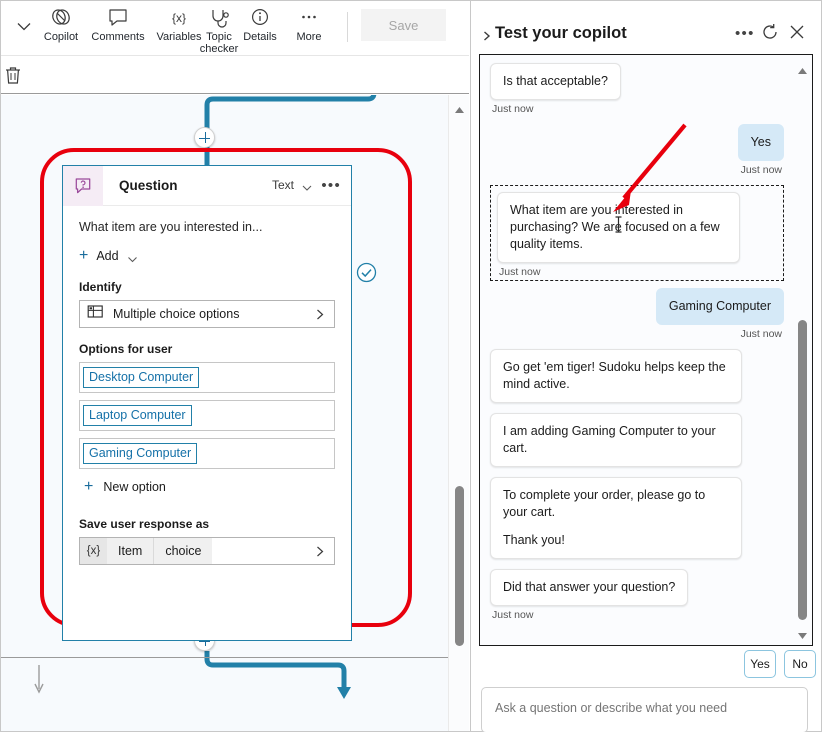 This screenshot has width=822, height=732. What do you see at coordinates (224, 657) in the screenshot?
I see `canvas-section-divider` at bounding box center [224, 657].